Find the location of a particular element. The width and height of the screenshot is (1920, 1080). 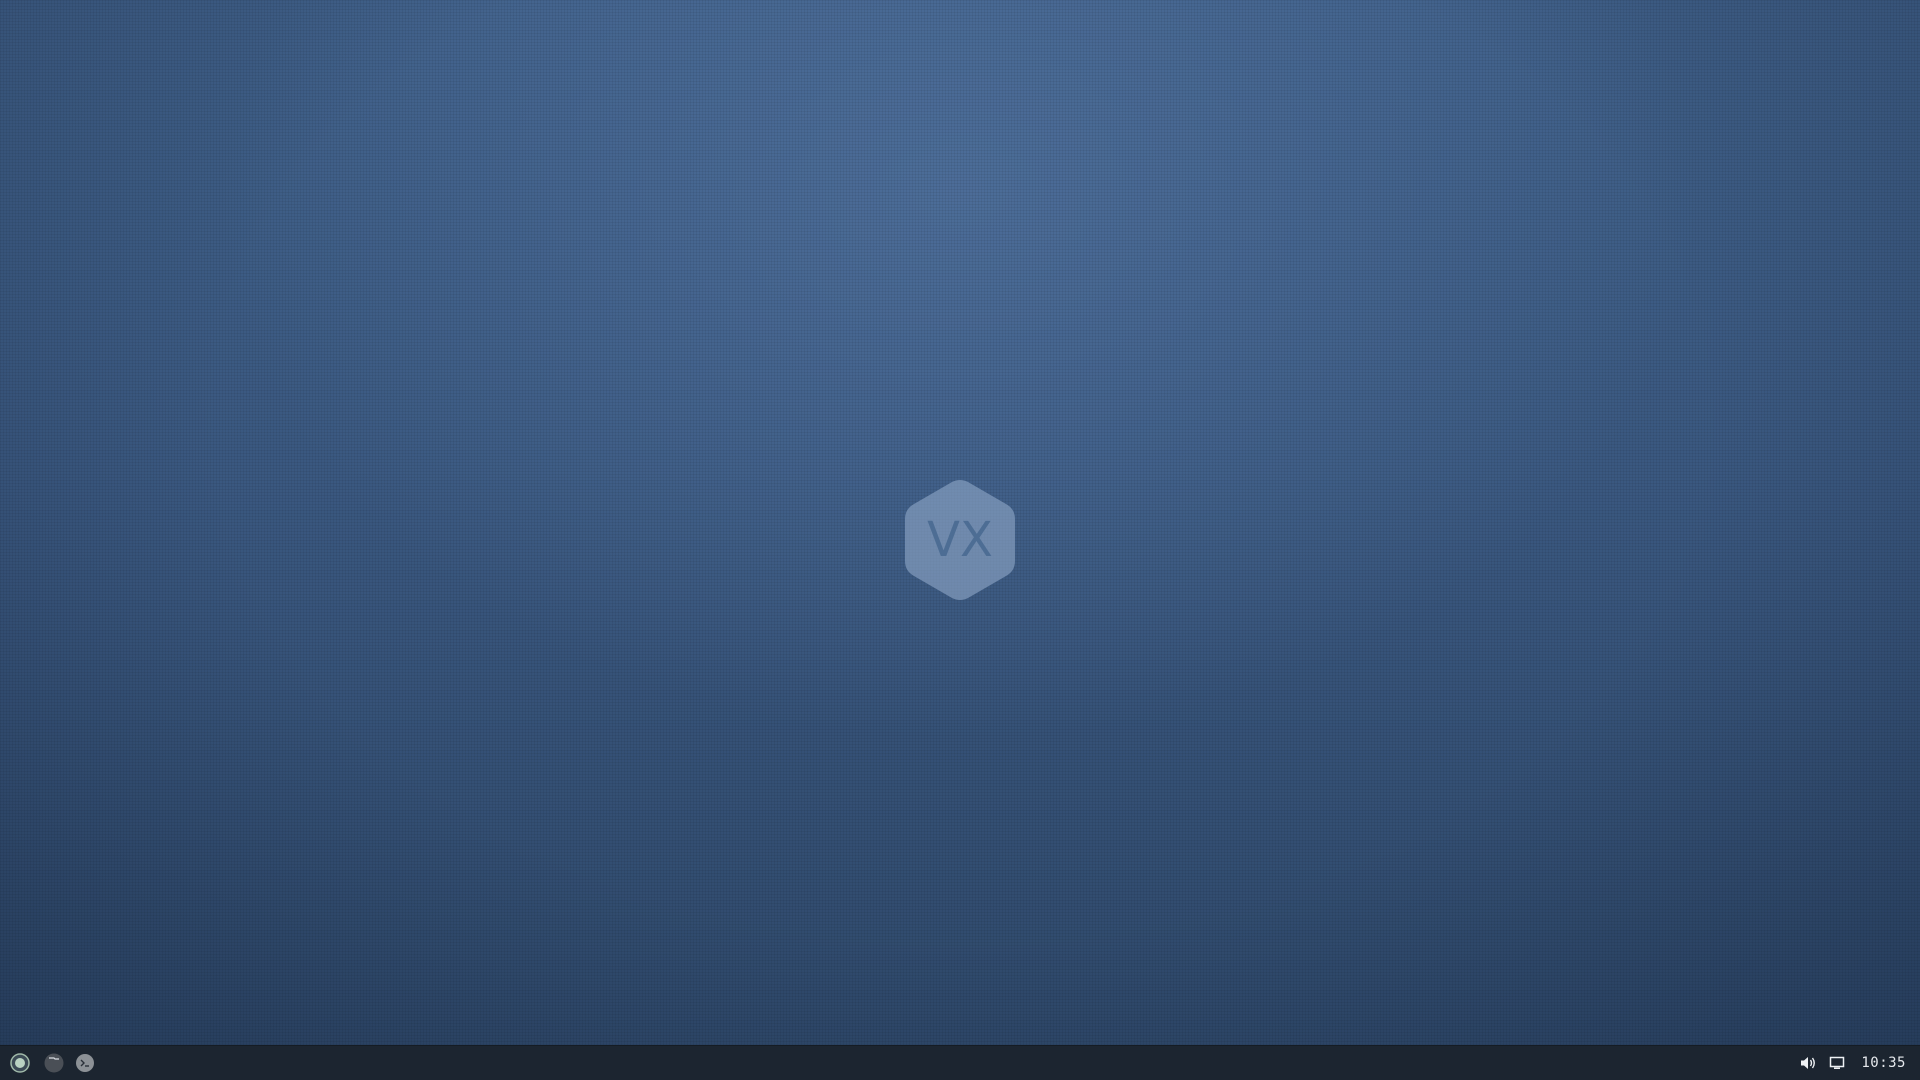

volume-button is located at coordinates (1808, 1063).